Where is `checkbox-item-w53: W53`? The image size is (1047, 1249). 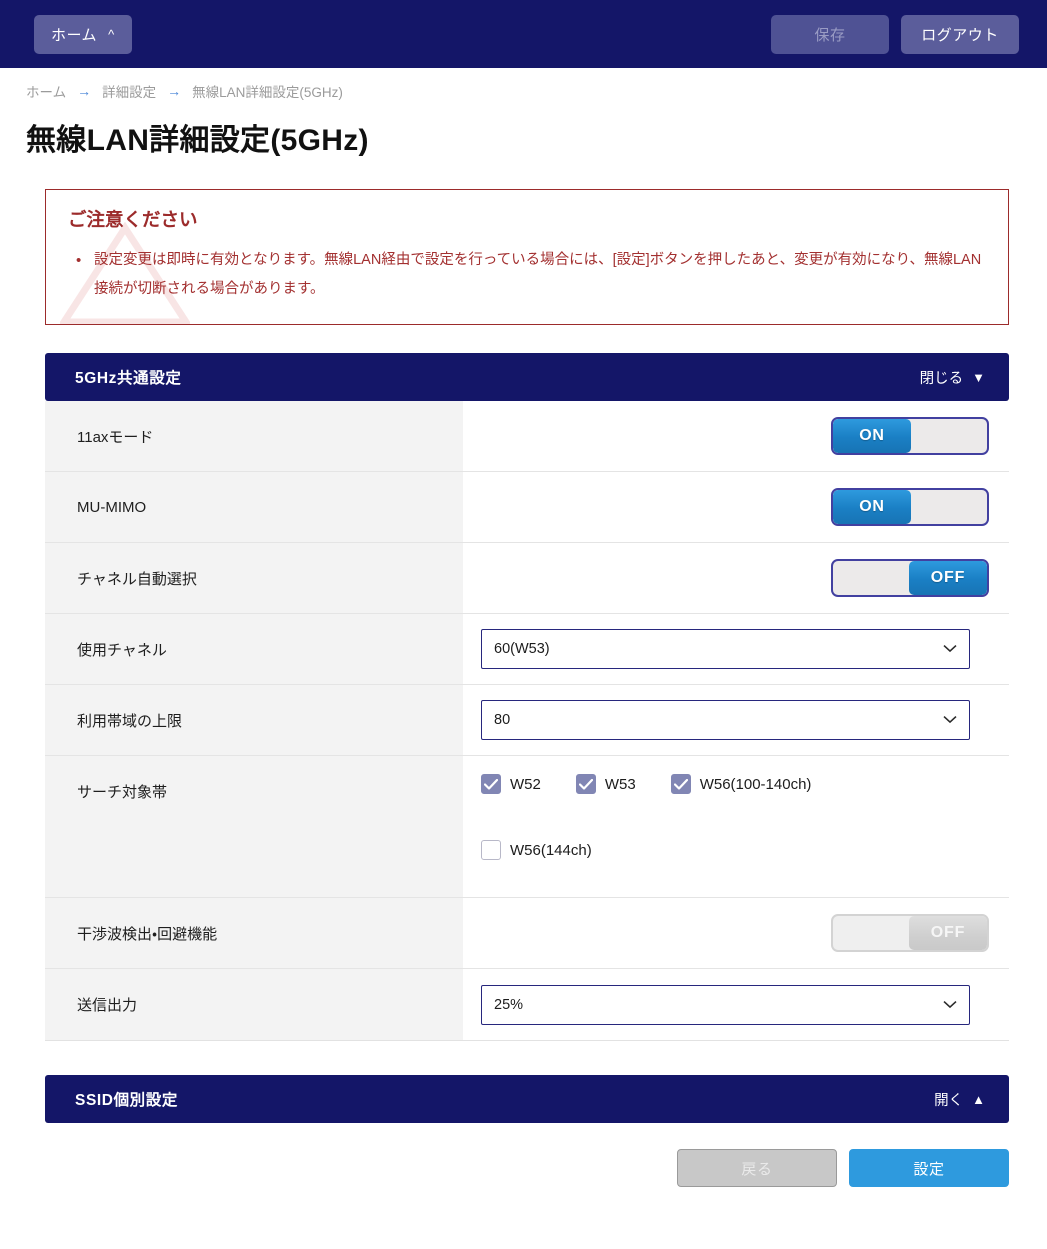 checkbox-item-w53: W53 is located at coordinates (605, 784).